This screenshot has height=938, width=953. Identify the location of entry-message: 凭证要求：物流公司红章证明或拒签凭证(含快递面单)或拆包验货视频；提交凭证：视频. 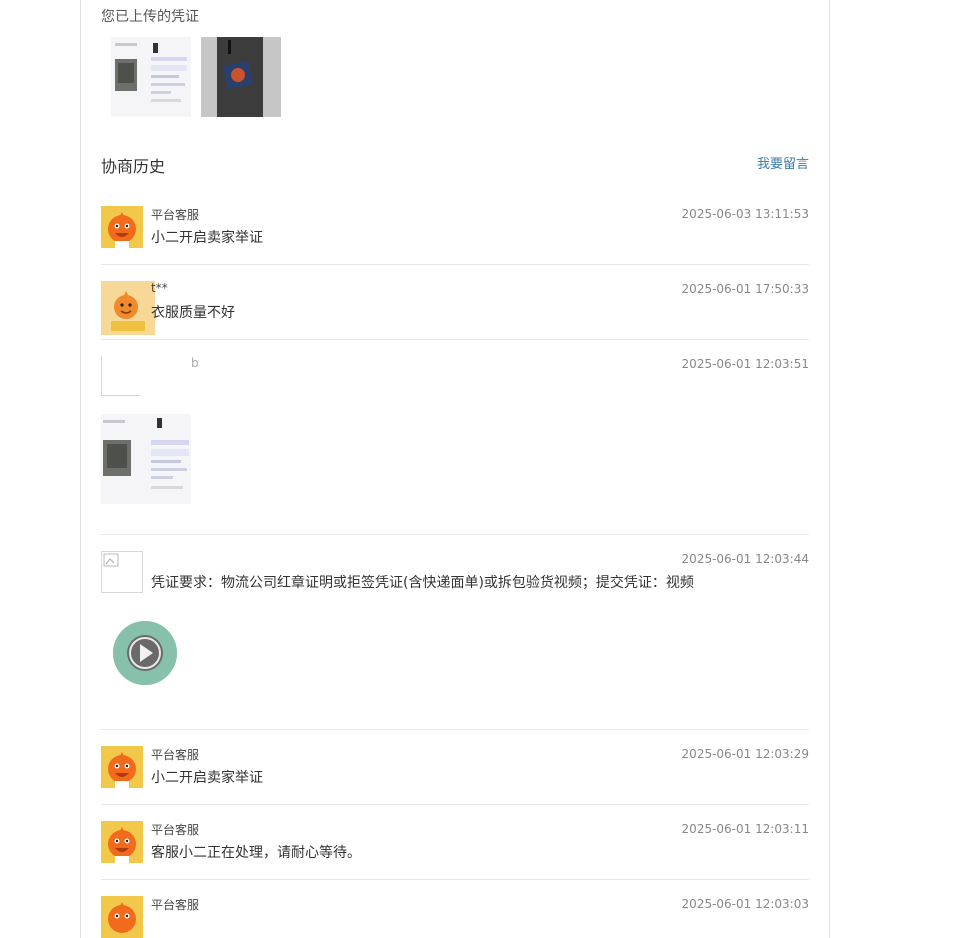
(422, 583).